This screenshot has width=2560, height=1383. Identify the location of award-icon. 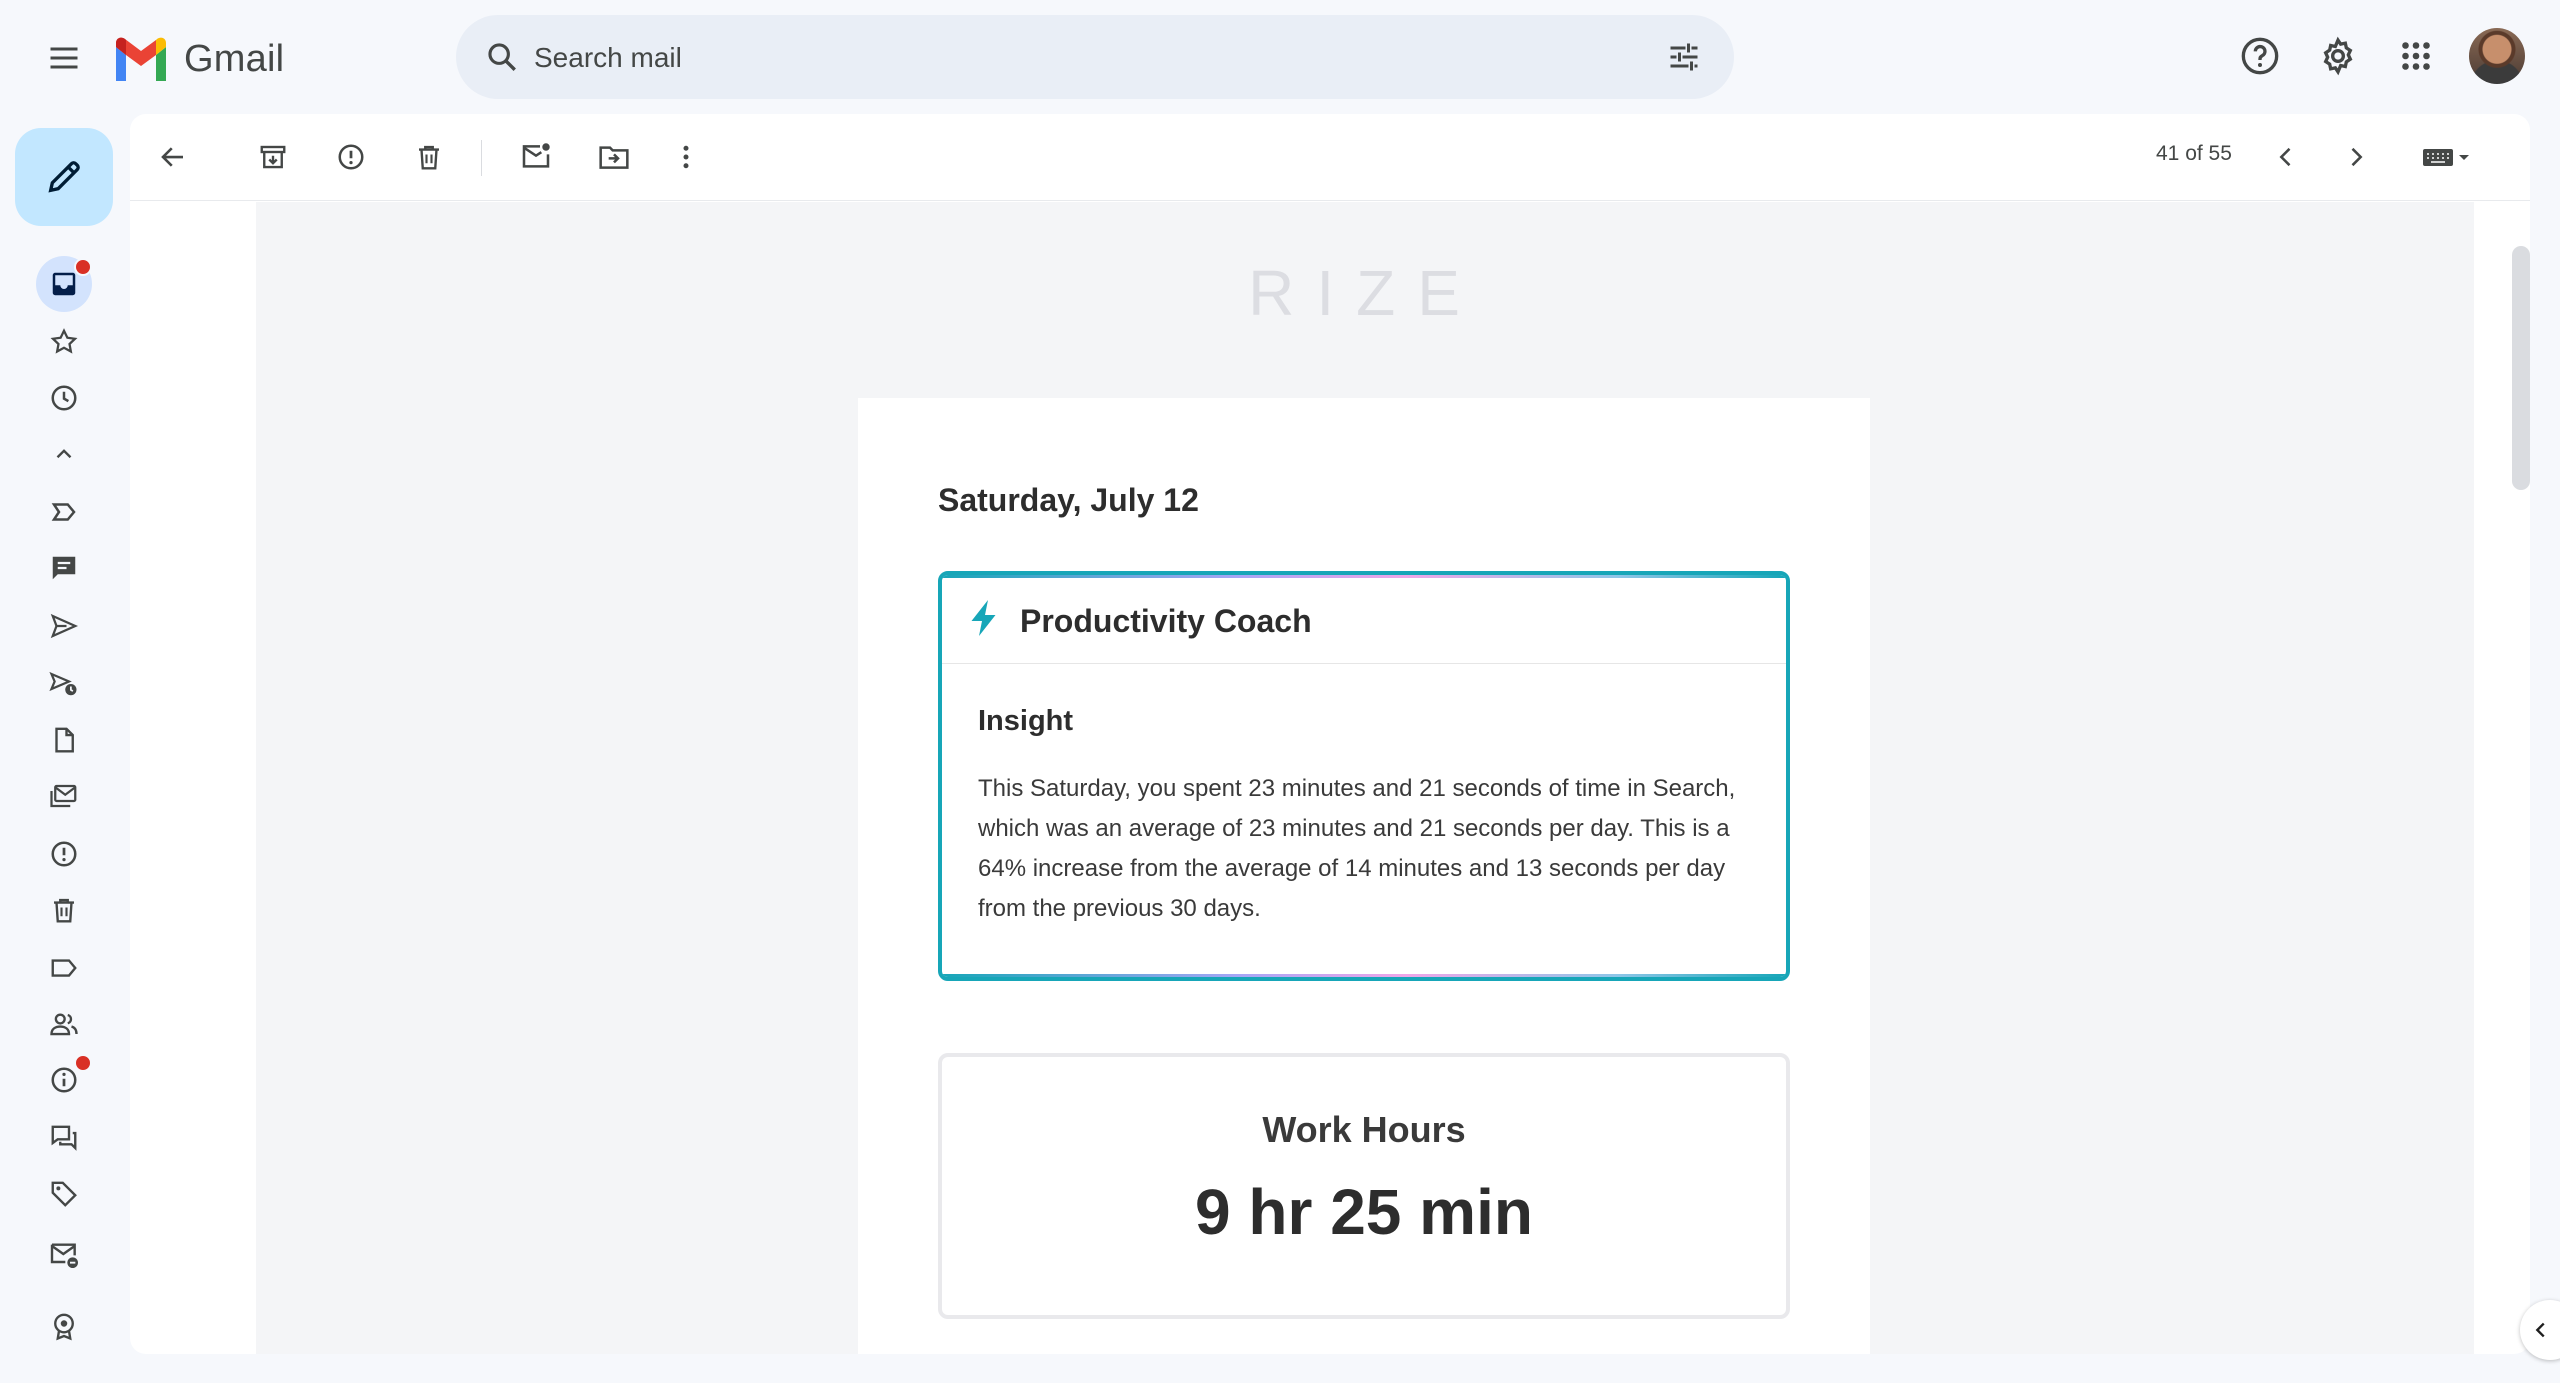
(64, 1327).